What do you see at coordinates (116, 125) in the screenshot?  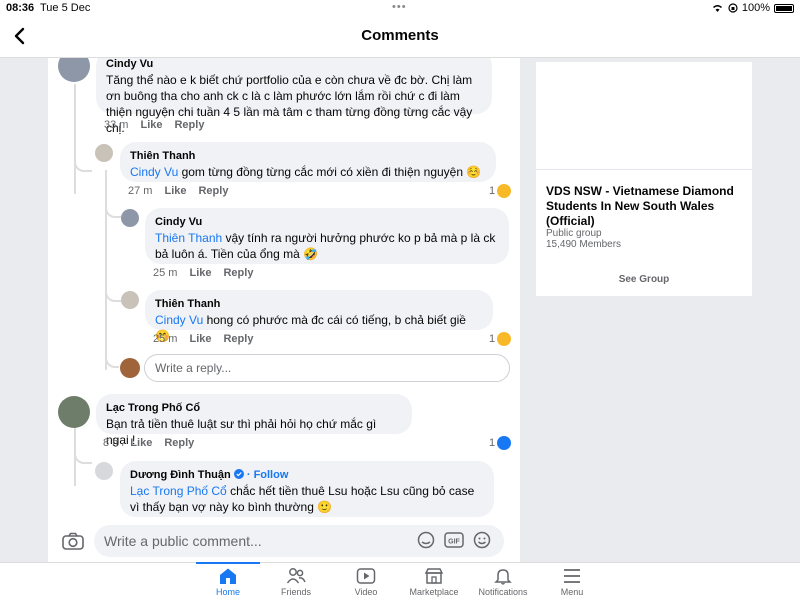 I see `comment-time: 33 m` at bounding box center [116, 125].